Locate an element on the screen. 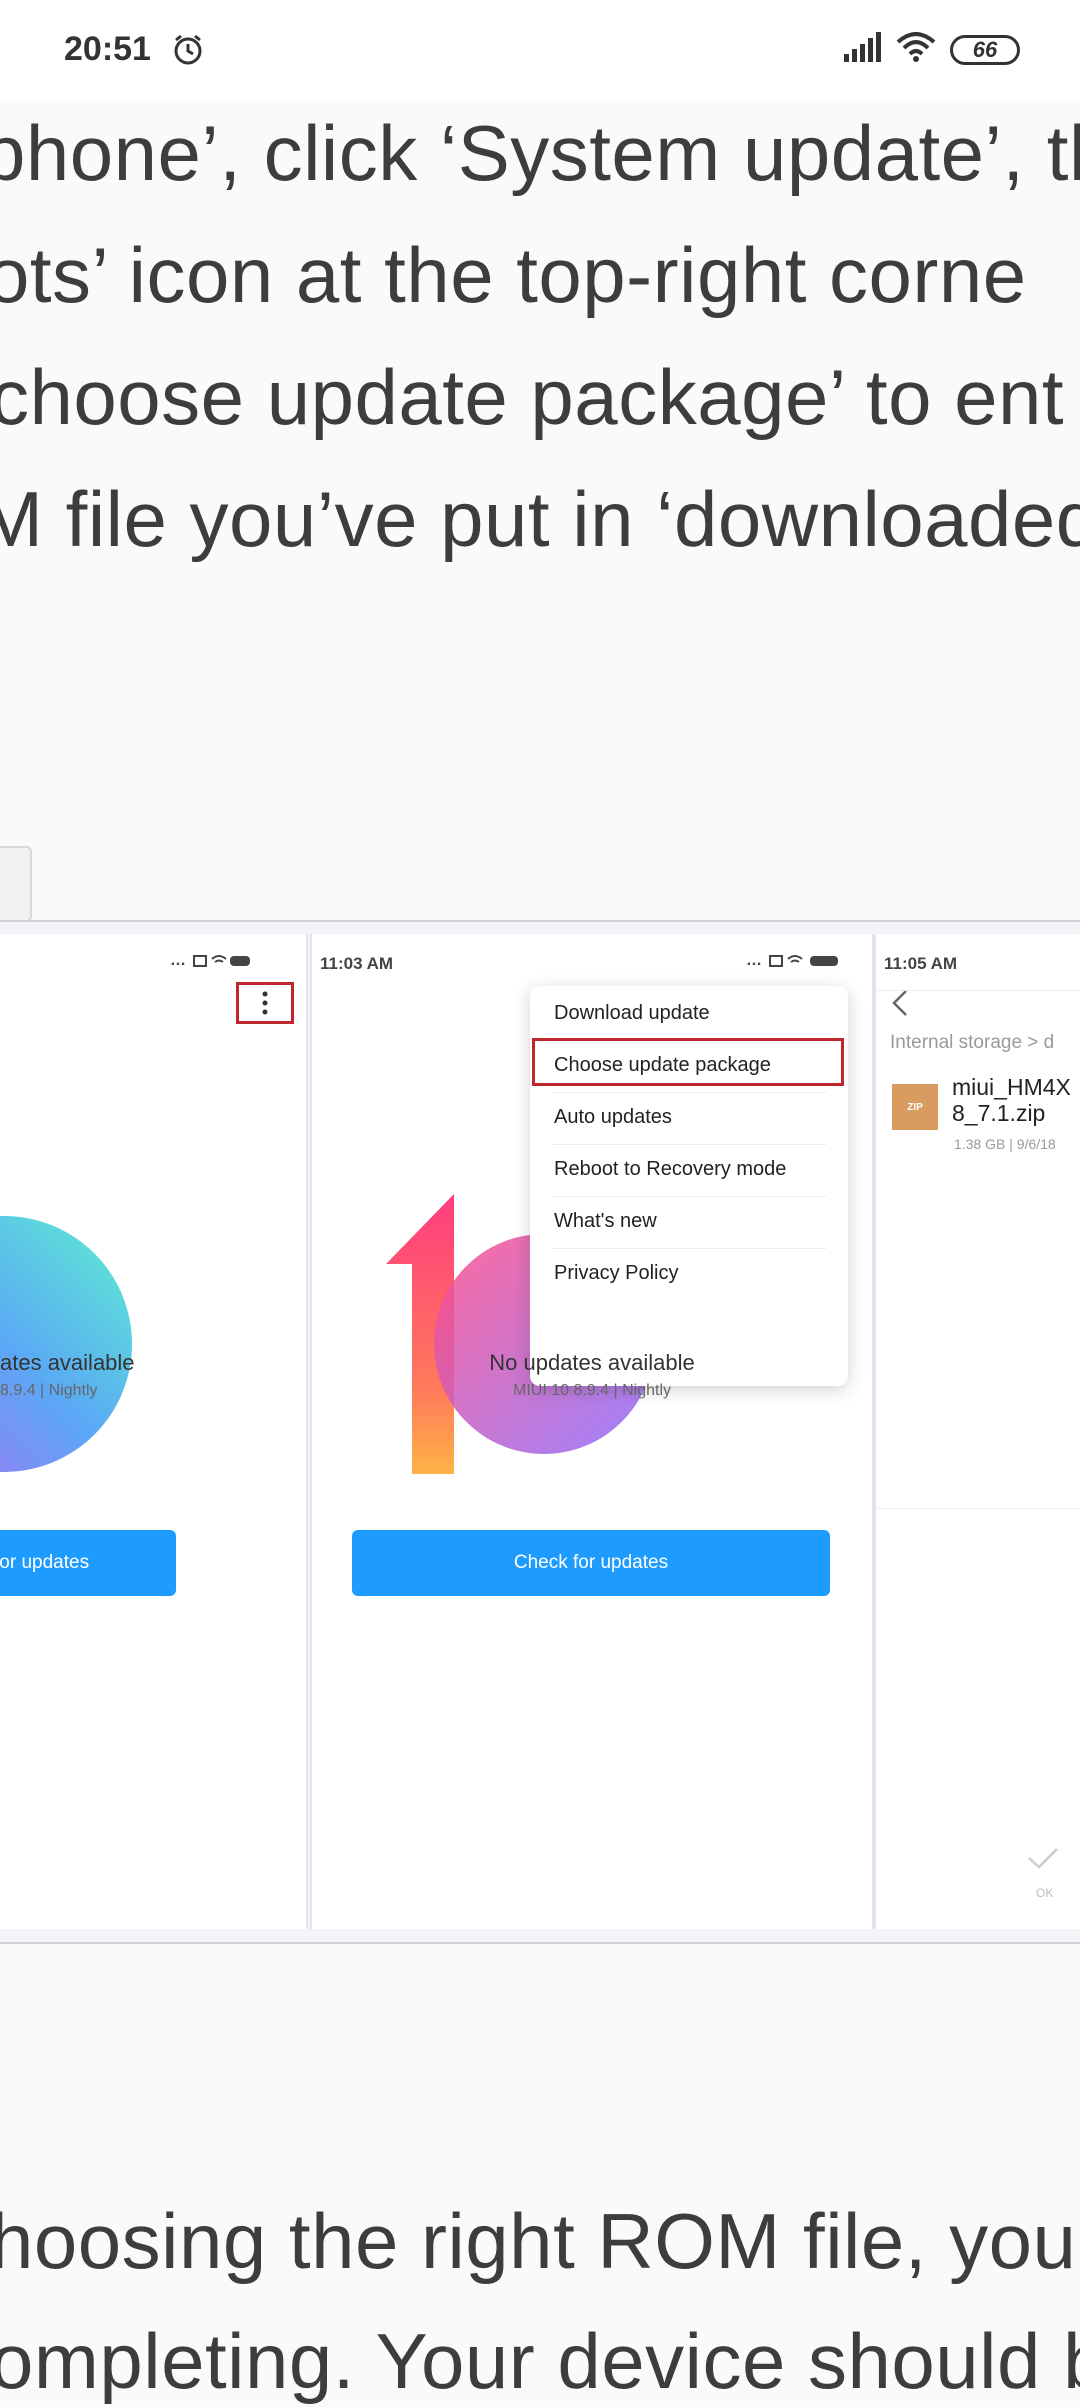  check-updates-button: for updates is located at coordinates (88, 1563).